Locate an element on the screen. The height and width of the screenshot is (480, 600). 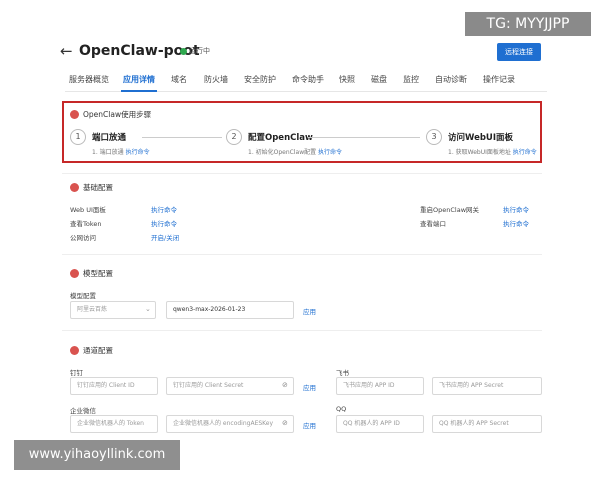
tab-firewall: 防火墙 is located at coordinates (216, 79).